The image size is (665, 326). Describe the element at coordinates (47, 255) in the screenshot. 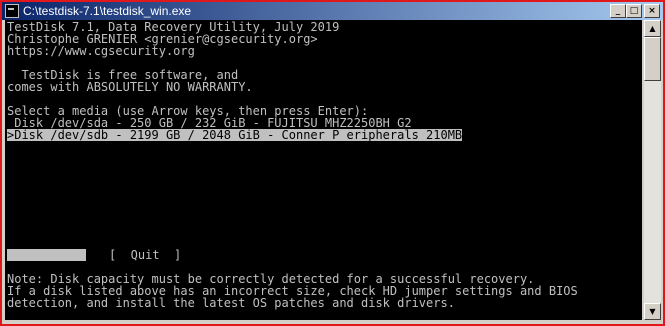

I see `proceed-button: >[Proceed ]` at that location.